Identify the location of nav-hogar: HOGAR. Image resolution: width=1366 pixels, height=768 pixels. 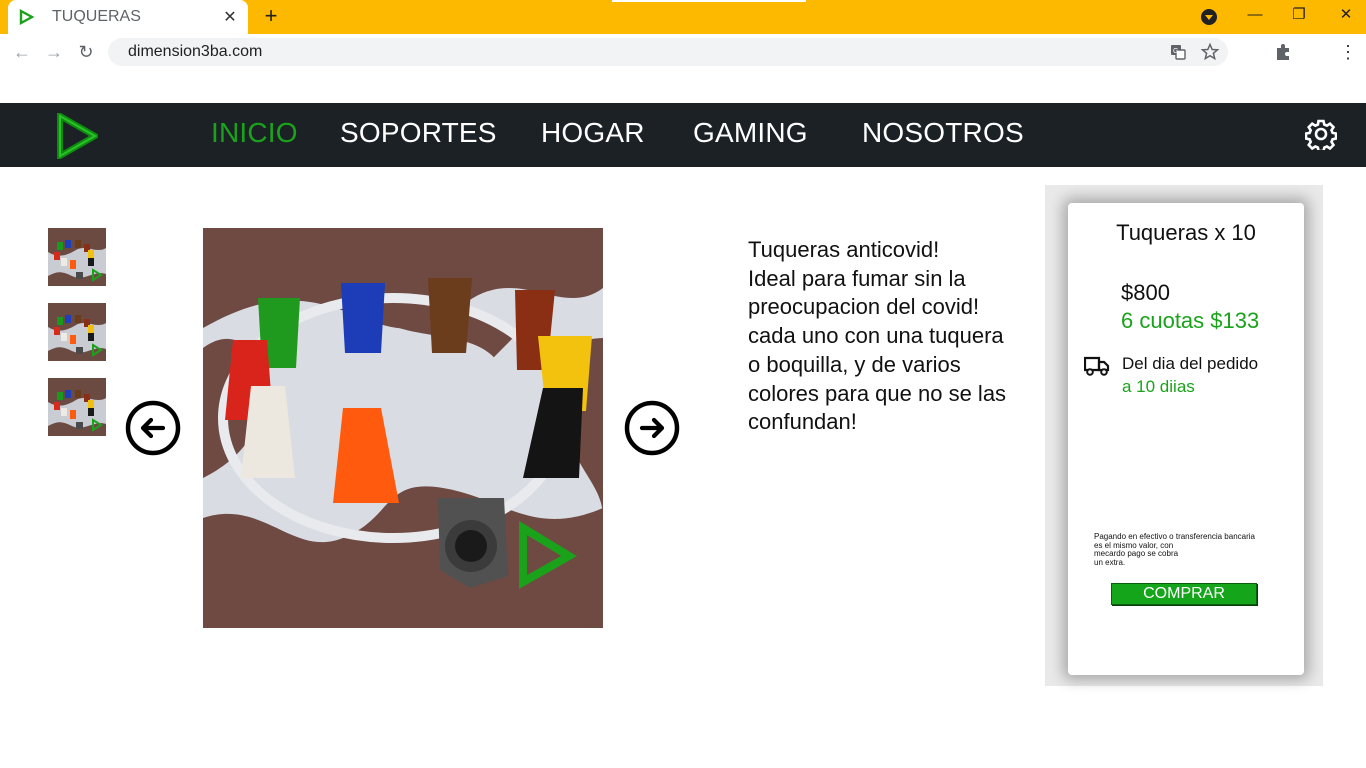
(593, 133).